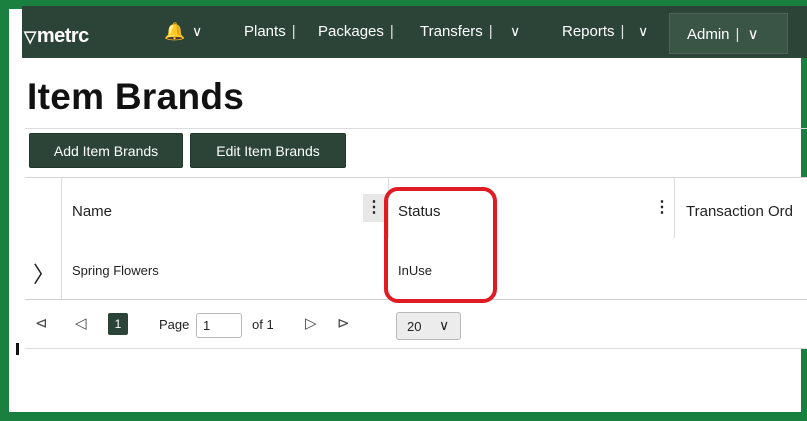  I want to click on page-label: Page, so click(174, 324).